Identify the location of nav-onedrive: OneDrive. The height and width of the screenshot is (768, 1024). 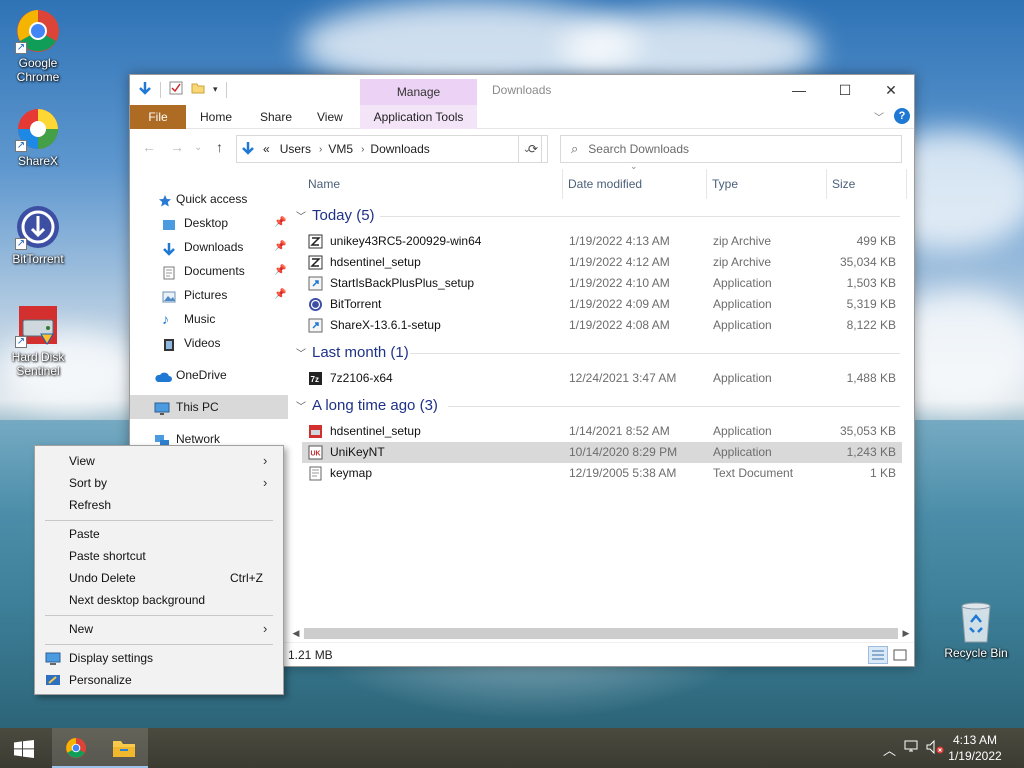
(209, 375).